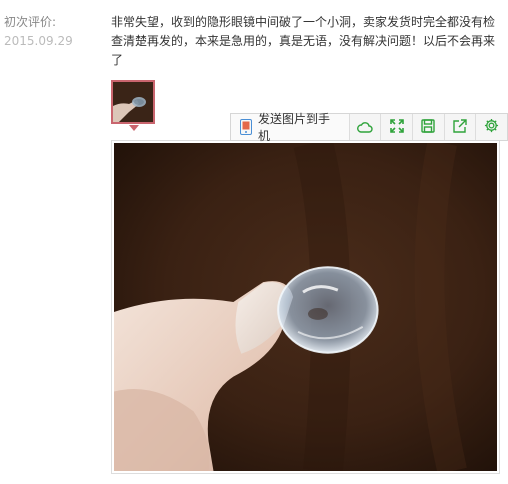 The width and height of the screenshot is (508, 484). What do you see at coordinates (134, 128) in the screenshot?
I see `thumbnail-pointer` at bounding box center [134, 128].